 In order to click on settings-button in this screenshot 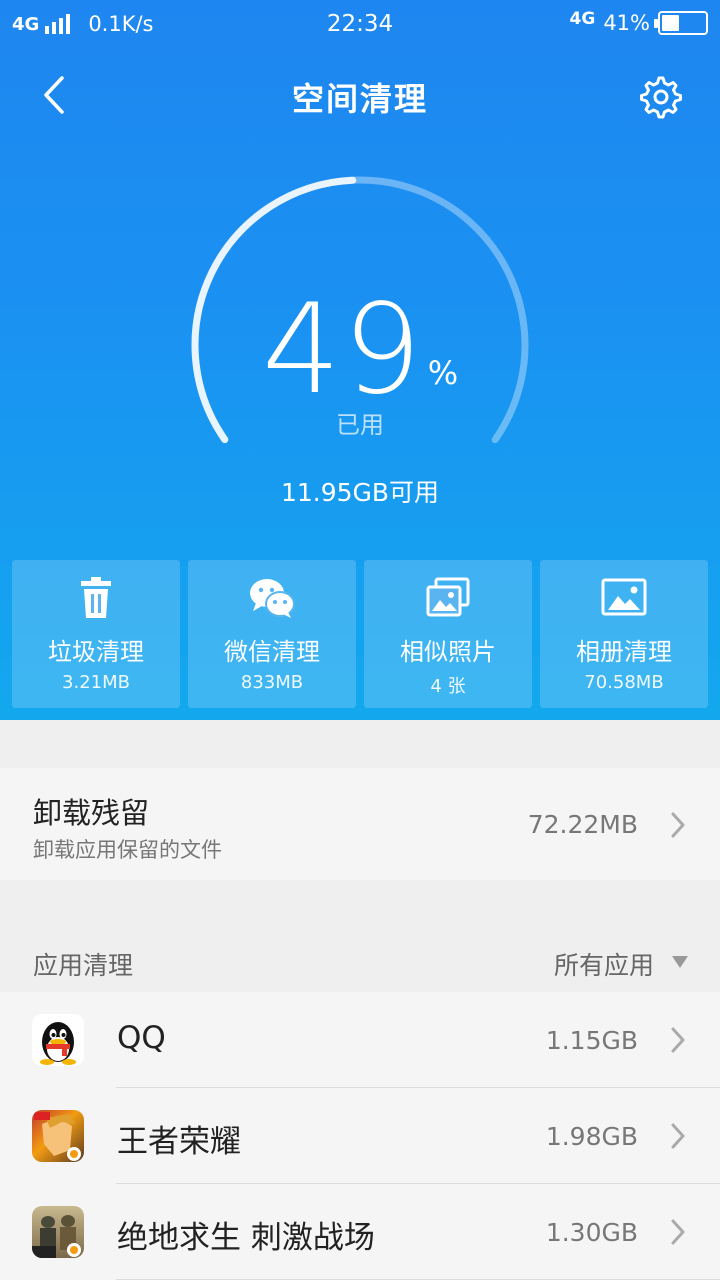, I will do `click(661, 95)`.